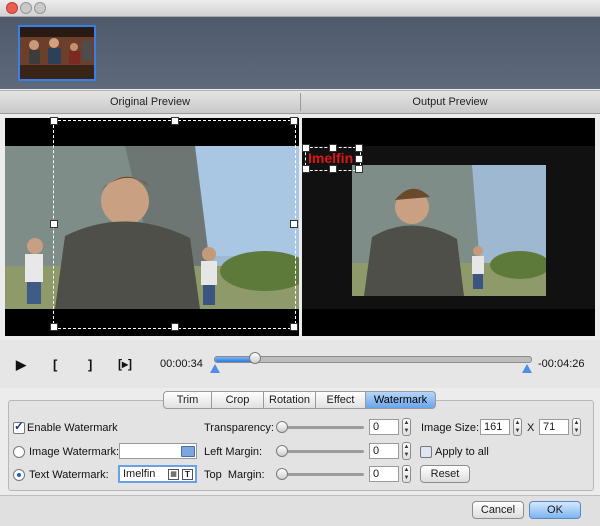  I want to click on image-watermark-label: Image Watermark:, so click(74, 452).